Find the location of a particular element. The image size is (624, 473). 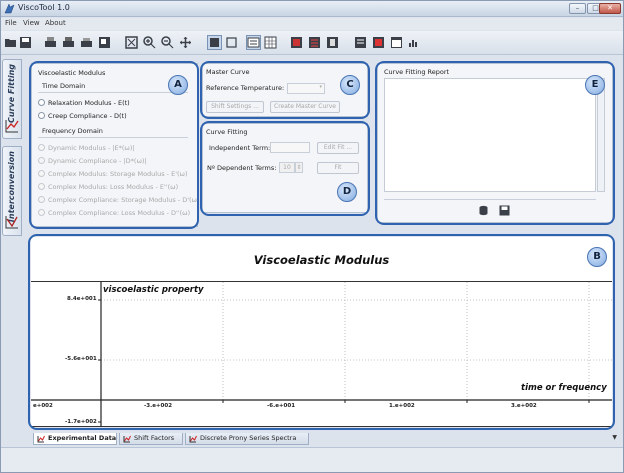

creep-compliance-label: Creep Compliance - D(t) is located at coordinates (87, 116).